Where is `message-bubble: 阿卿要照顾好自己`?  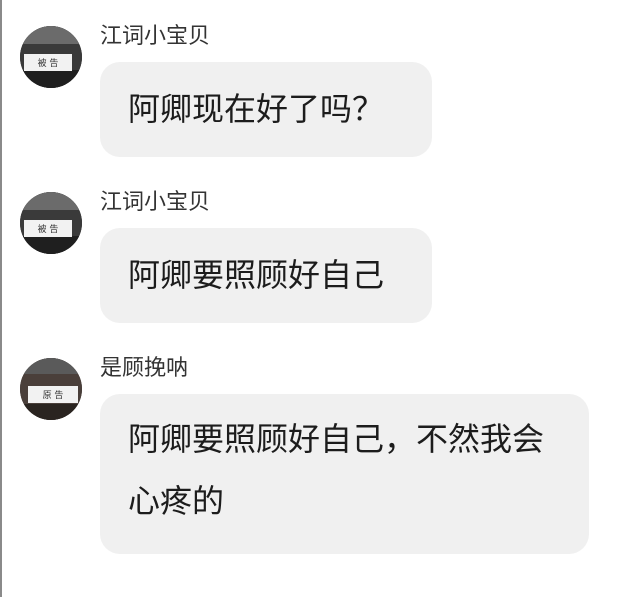
message-bubble: 阿卿要照顾好自己 is located at coordinates (266, 275).